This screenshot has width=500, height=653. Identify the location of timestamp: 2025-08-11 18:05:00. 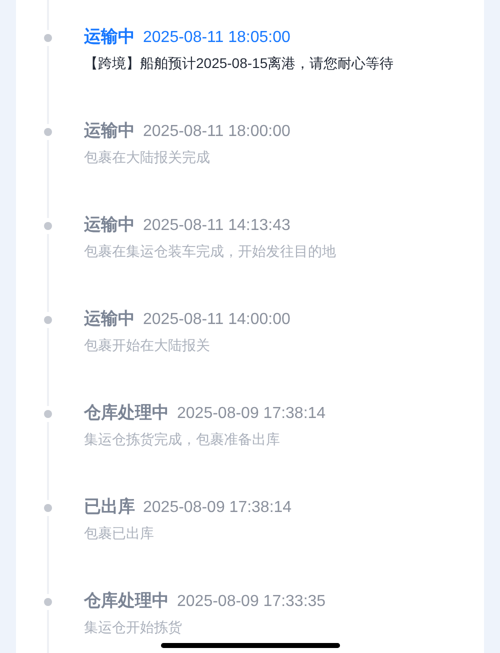
(216, 38).